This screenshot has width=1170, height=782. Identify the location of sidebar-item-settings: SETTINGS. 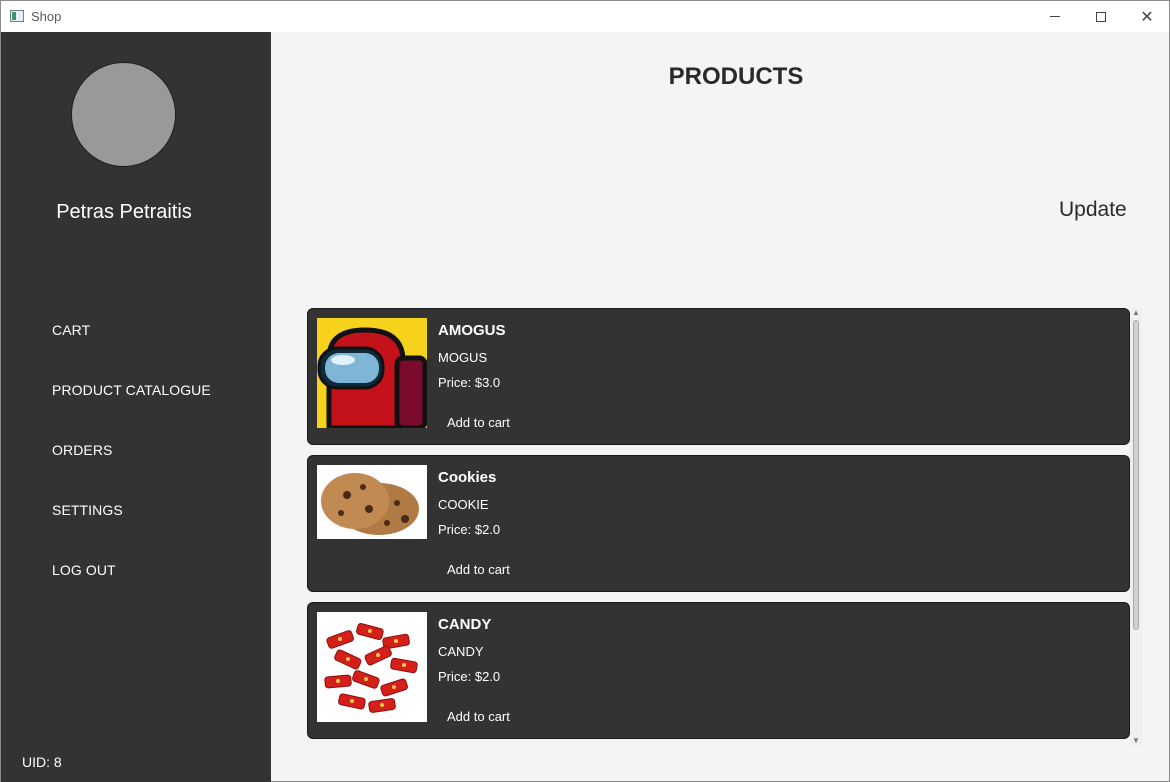
(87, 510).